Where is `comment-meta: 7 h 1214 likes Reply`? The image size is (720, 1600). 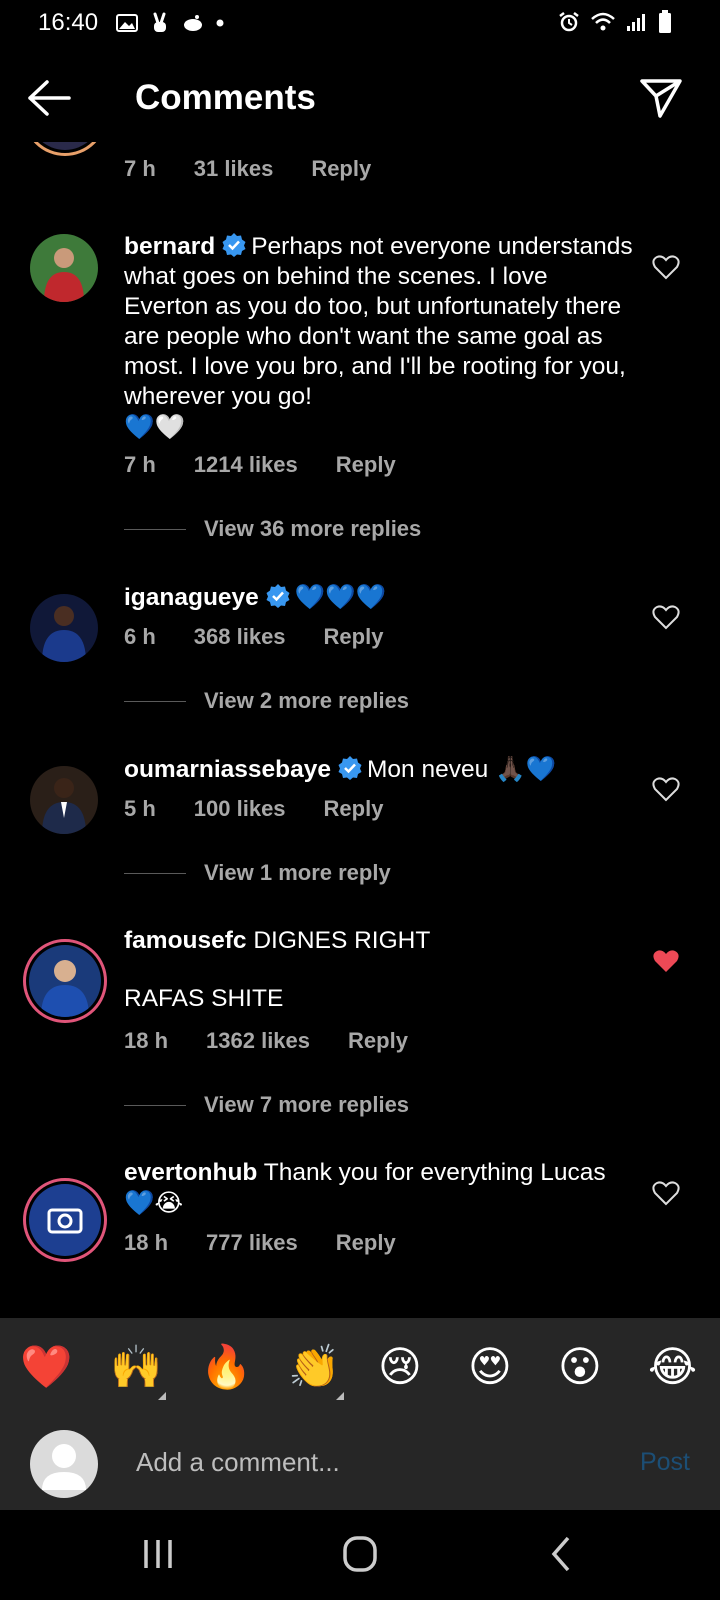 comment-meta: 7 h 1214 likes Reply is located at coordinates (279, 465).